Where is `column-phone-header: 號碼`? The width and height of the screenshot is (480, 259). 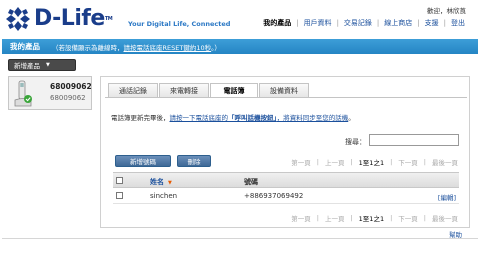 column-phone-header: 號碼 is located at coordinates (251, 182).